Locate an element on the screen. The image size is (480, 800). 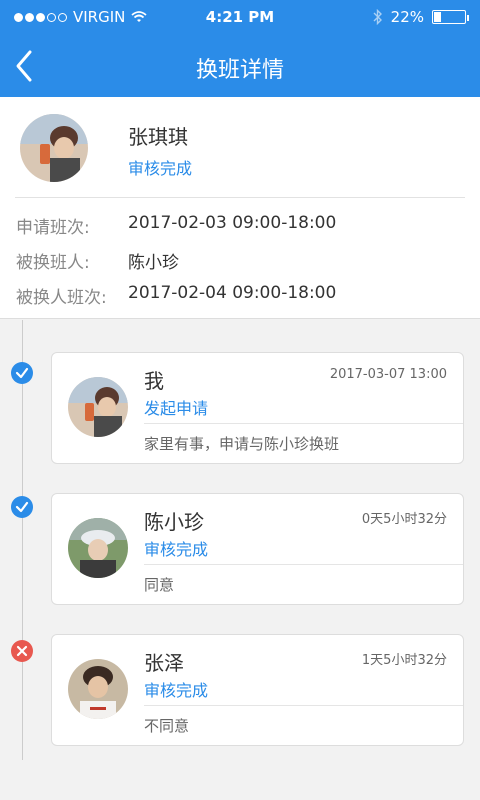
step-note: 不同意 is located at coordinates (167, 726).